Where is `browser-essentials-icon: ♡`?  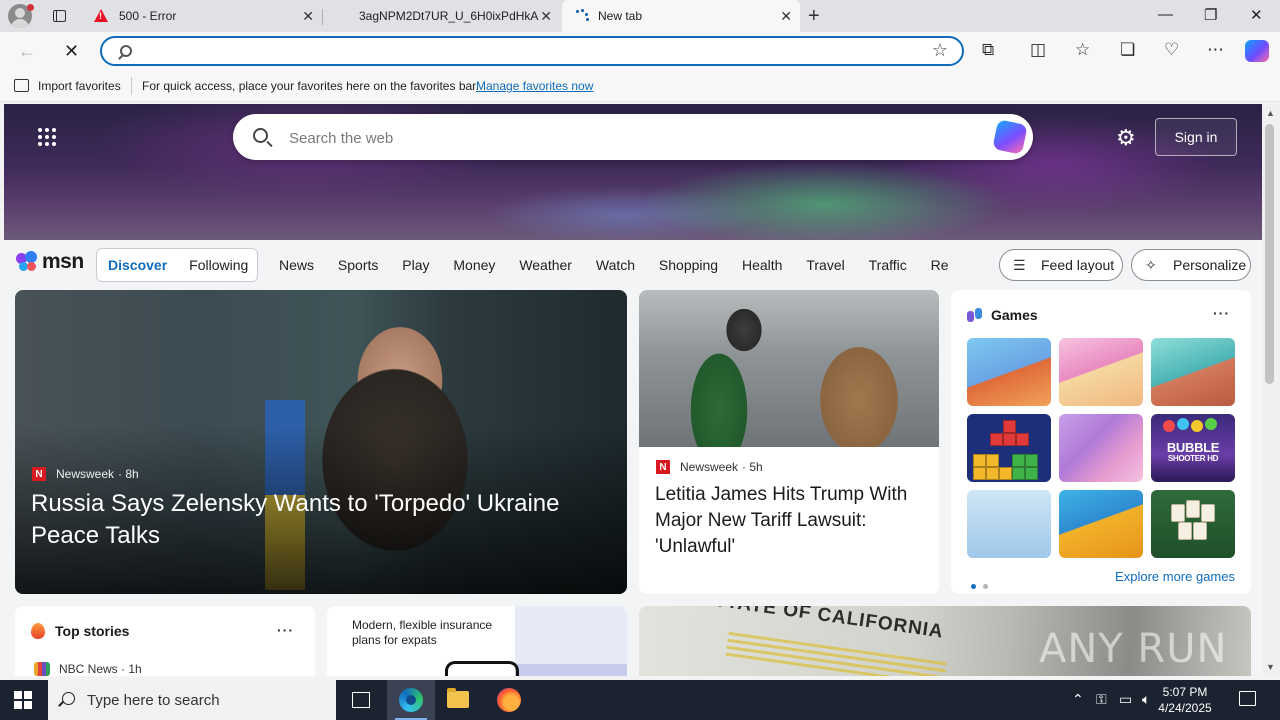
browser-essentials-icon: ♡ is located at coordinates (1171, 50).